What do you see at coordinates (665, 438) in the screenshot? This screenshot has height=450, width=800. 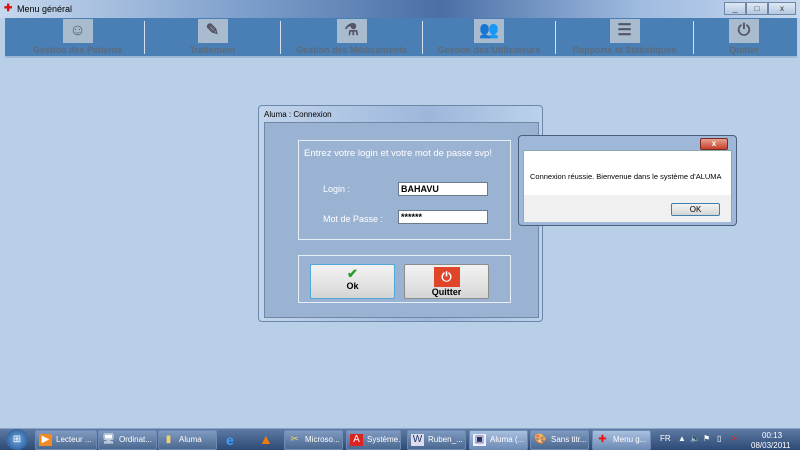 I see `language-indicator: FR` at bounding box center [665, 438].